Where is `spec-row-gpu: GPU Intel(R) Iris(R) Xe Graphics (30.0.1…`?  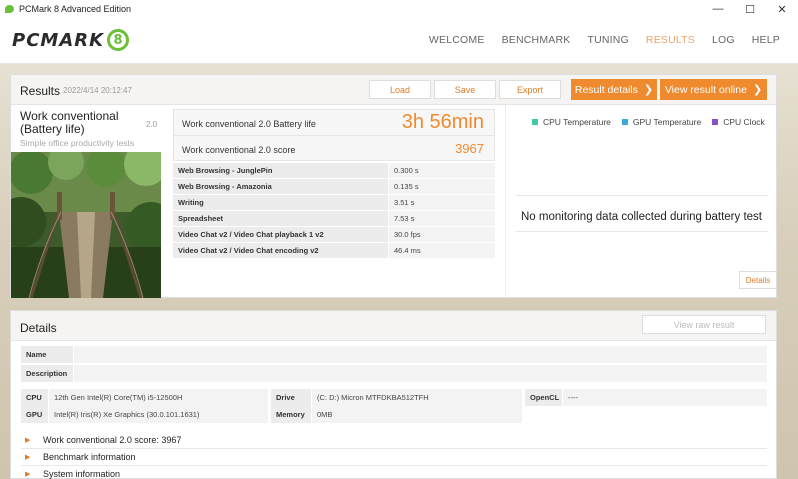 spec-row-gpu: GPU Intel(R) Iris(R) Xe Graphics (30.0.1… is located at coordinates (394, 414).